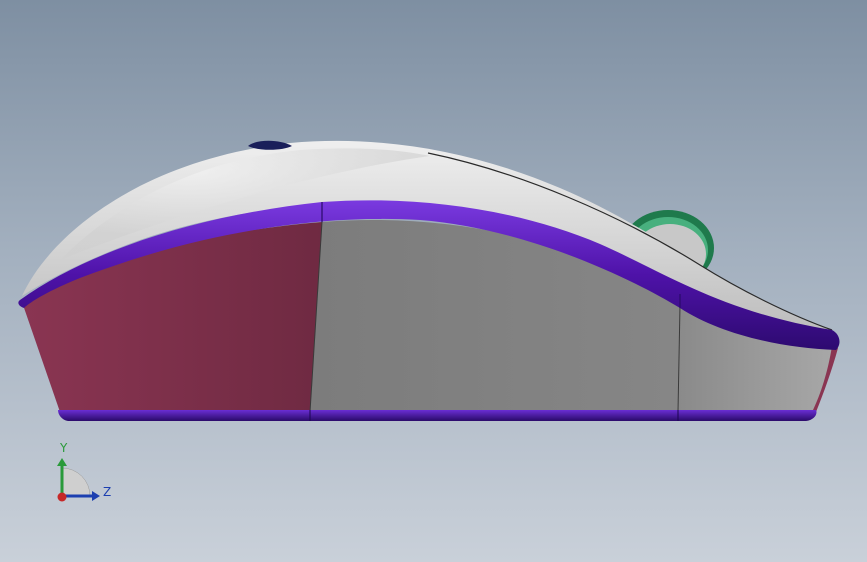  I want to click on orientation-triad: Y Z, so click(85, 478).